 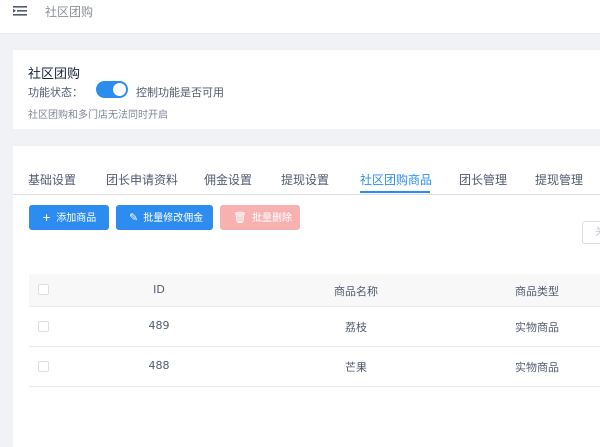 I want to click on settings-note: 社区团购和多门店无法同时开启, so click(x=98, y=115).